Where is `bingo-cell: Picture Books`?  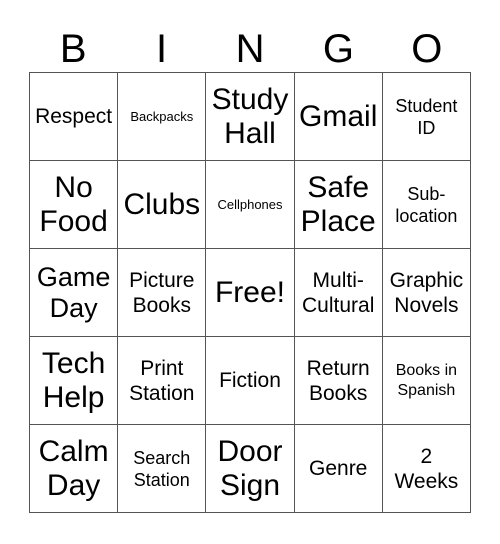
bingo-cell: Picture Books is located at coordinates (162, 293).